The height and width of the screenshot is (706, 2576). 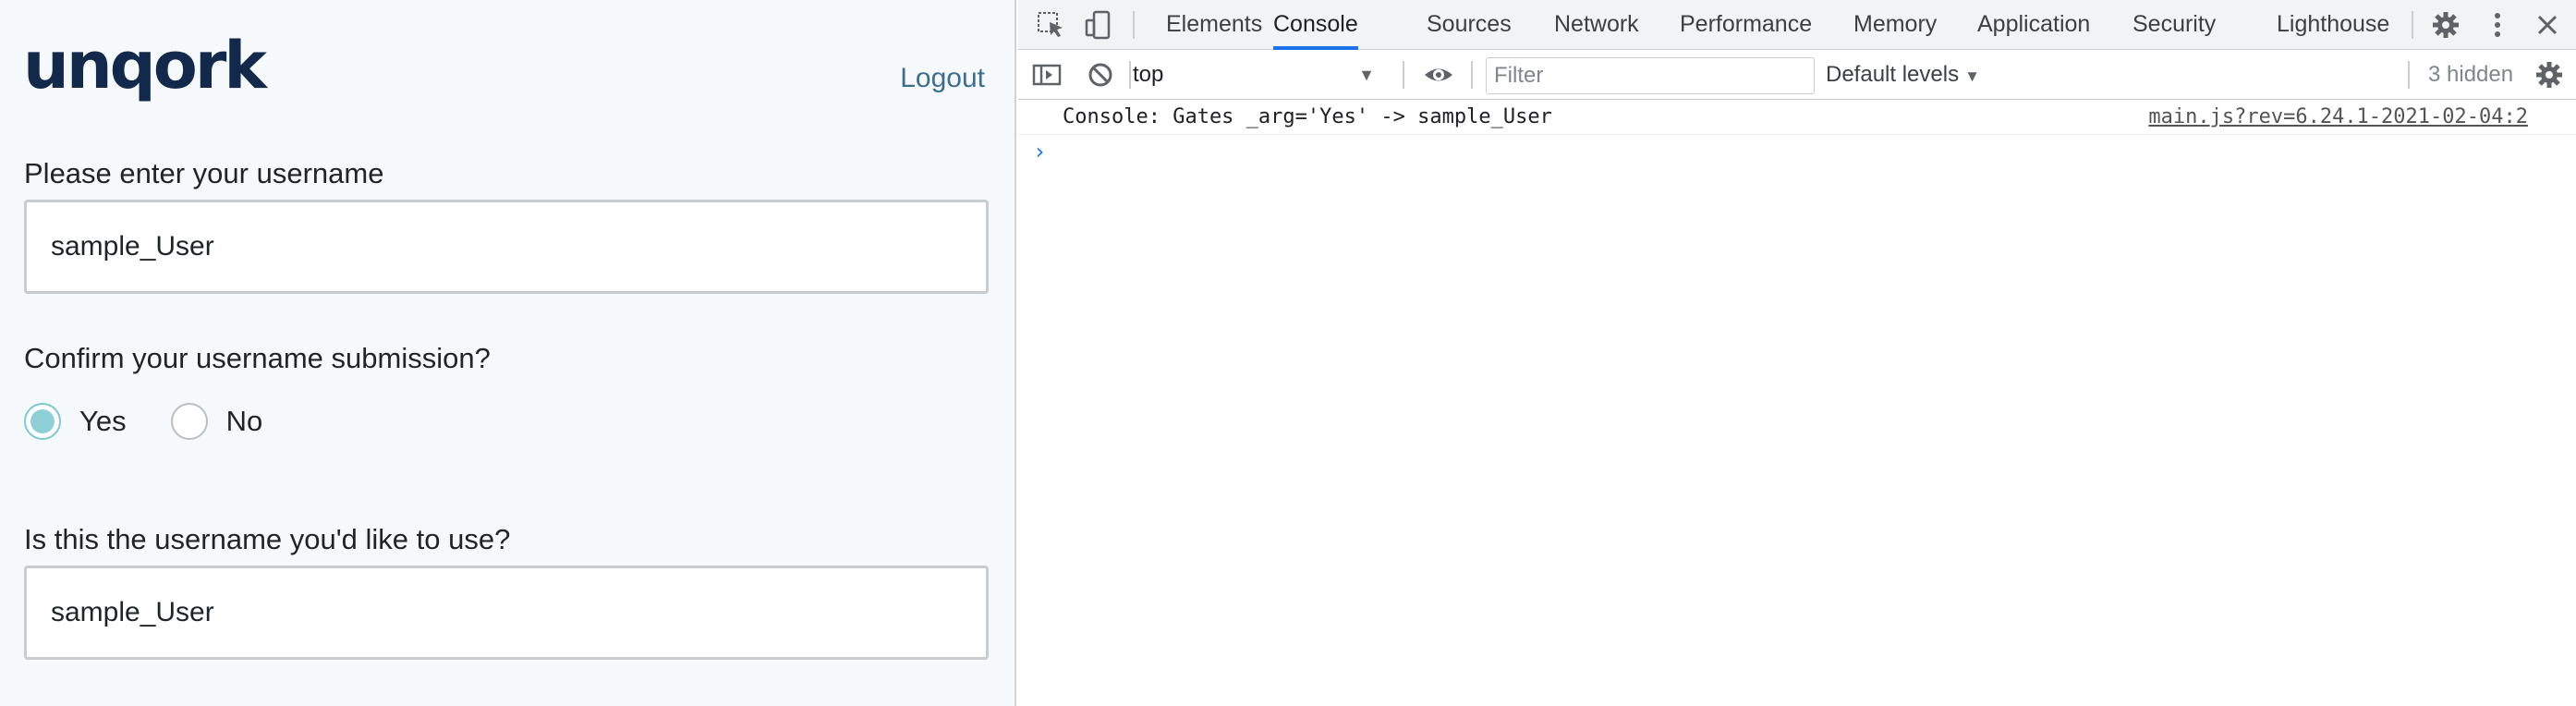 I want to click on radio-yes-label: Yes, so click(x=103, y=421).